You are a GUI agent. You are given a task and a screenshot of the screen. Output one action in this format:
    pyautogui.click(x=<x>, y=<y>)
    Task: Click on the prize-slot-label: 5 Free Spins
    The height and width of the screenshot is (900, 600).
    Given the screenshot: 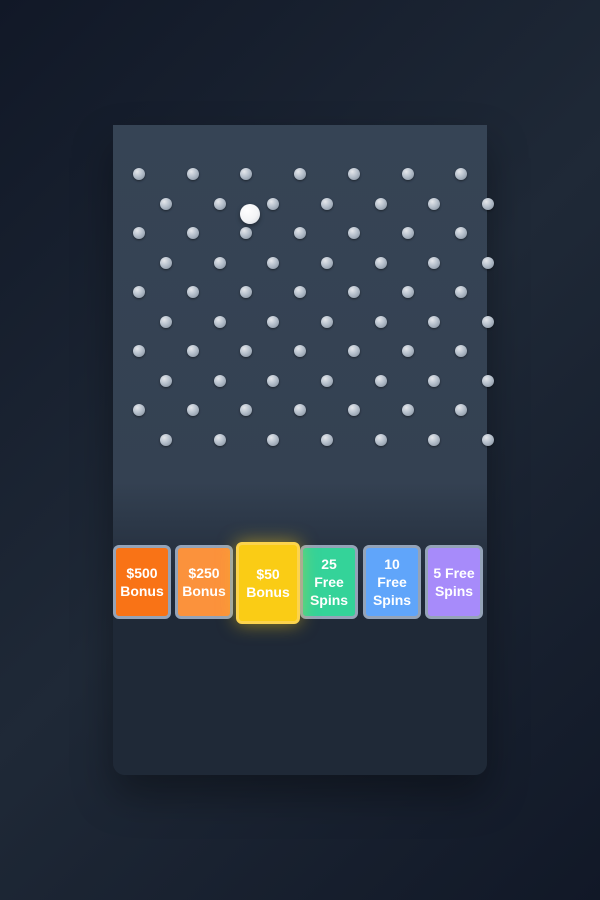 What is the action you would take?
    pyautogui.click(x=454, y=582)
    